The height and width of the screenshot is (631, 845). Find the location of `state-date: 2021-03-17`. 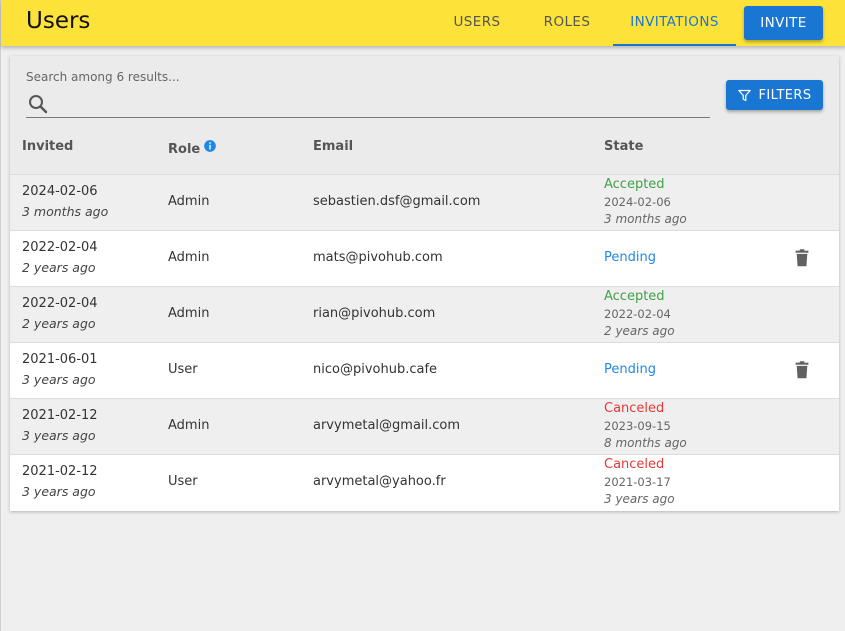

state-date: 2021-03-17 is located at coordinates (637, 482).